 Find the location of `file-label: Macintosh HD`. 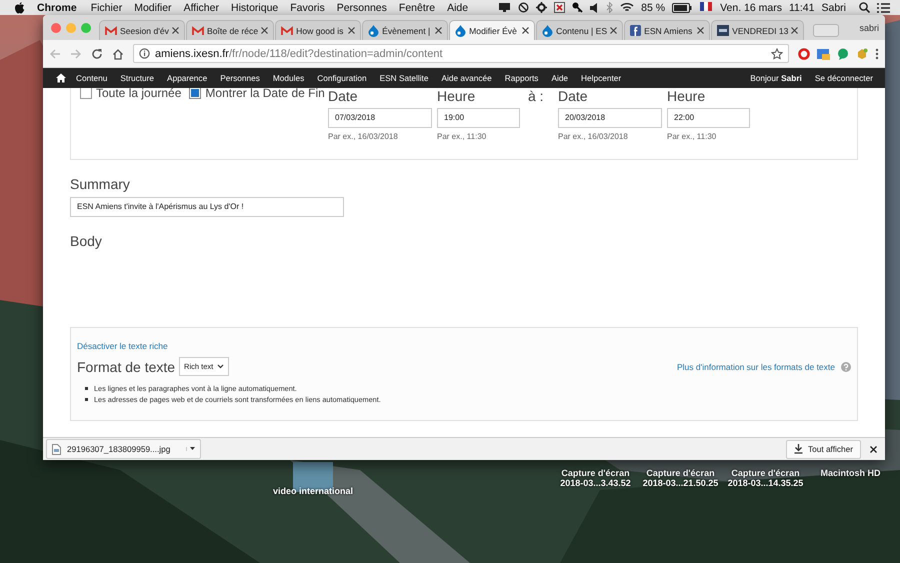

file-label: Macintosh HD is located at coordinates (850, 473).